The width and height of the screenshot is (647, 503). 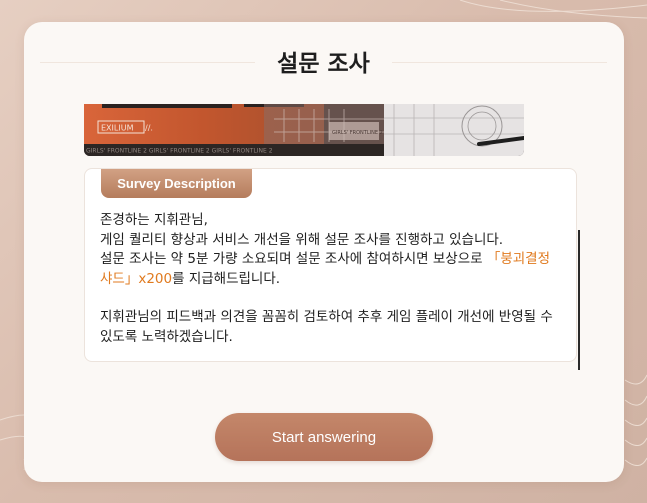 I want to click on description-scrollbar, so click(x=579, y=300).